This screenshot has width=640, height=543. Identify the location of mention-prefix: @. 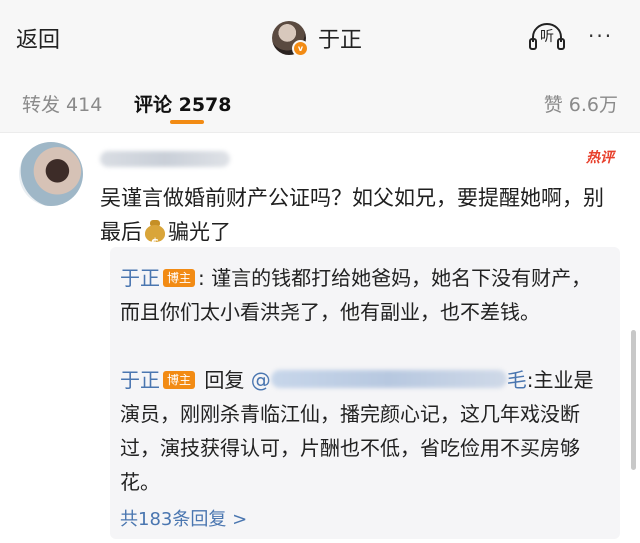
(261, 380).